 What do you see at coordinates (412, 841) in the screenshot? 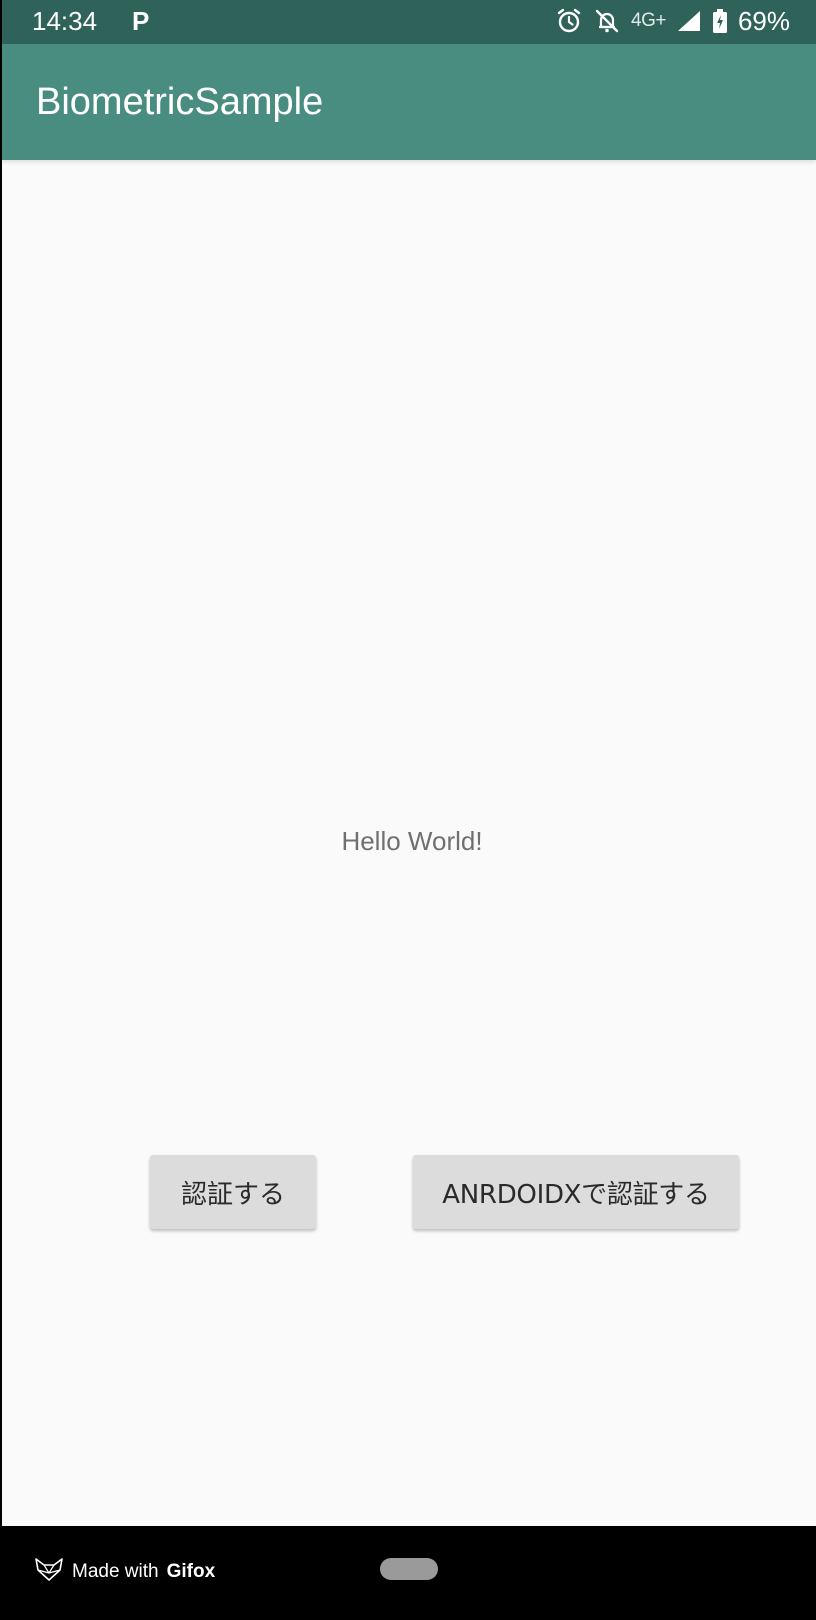
I see `hello-text: Hello World!` at bounding box center [412, 841].